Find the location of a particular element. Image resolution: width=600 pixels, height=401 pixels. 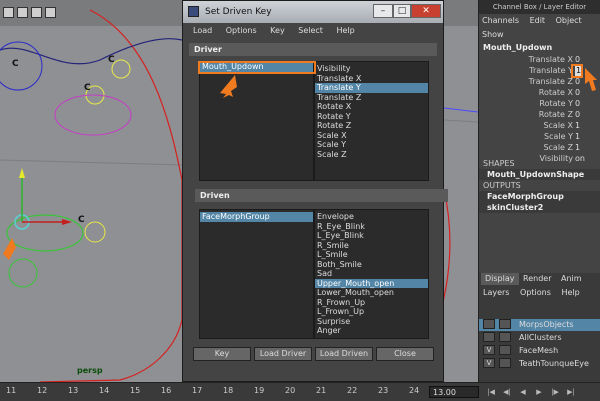

layer-name: FaceMesh is located at coordinates (539, 350).